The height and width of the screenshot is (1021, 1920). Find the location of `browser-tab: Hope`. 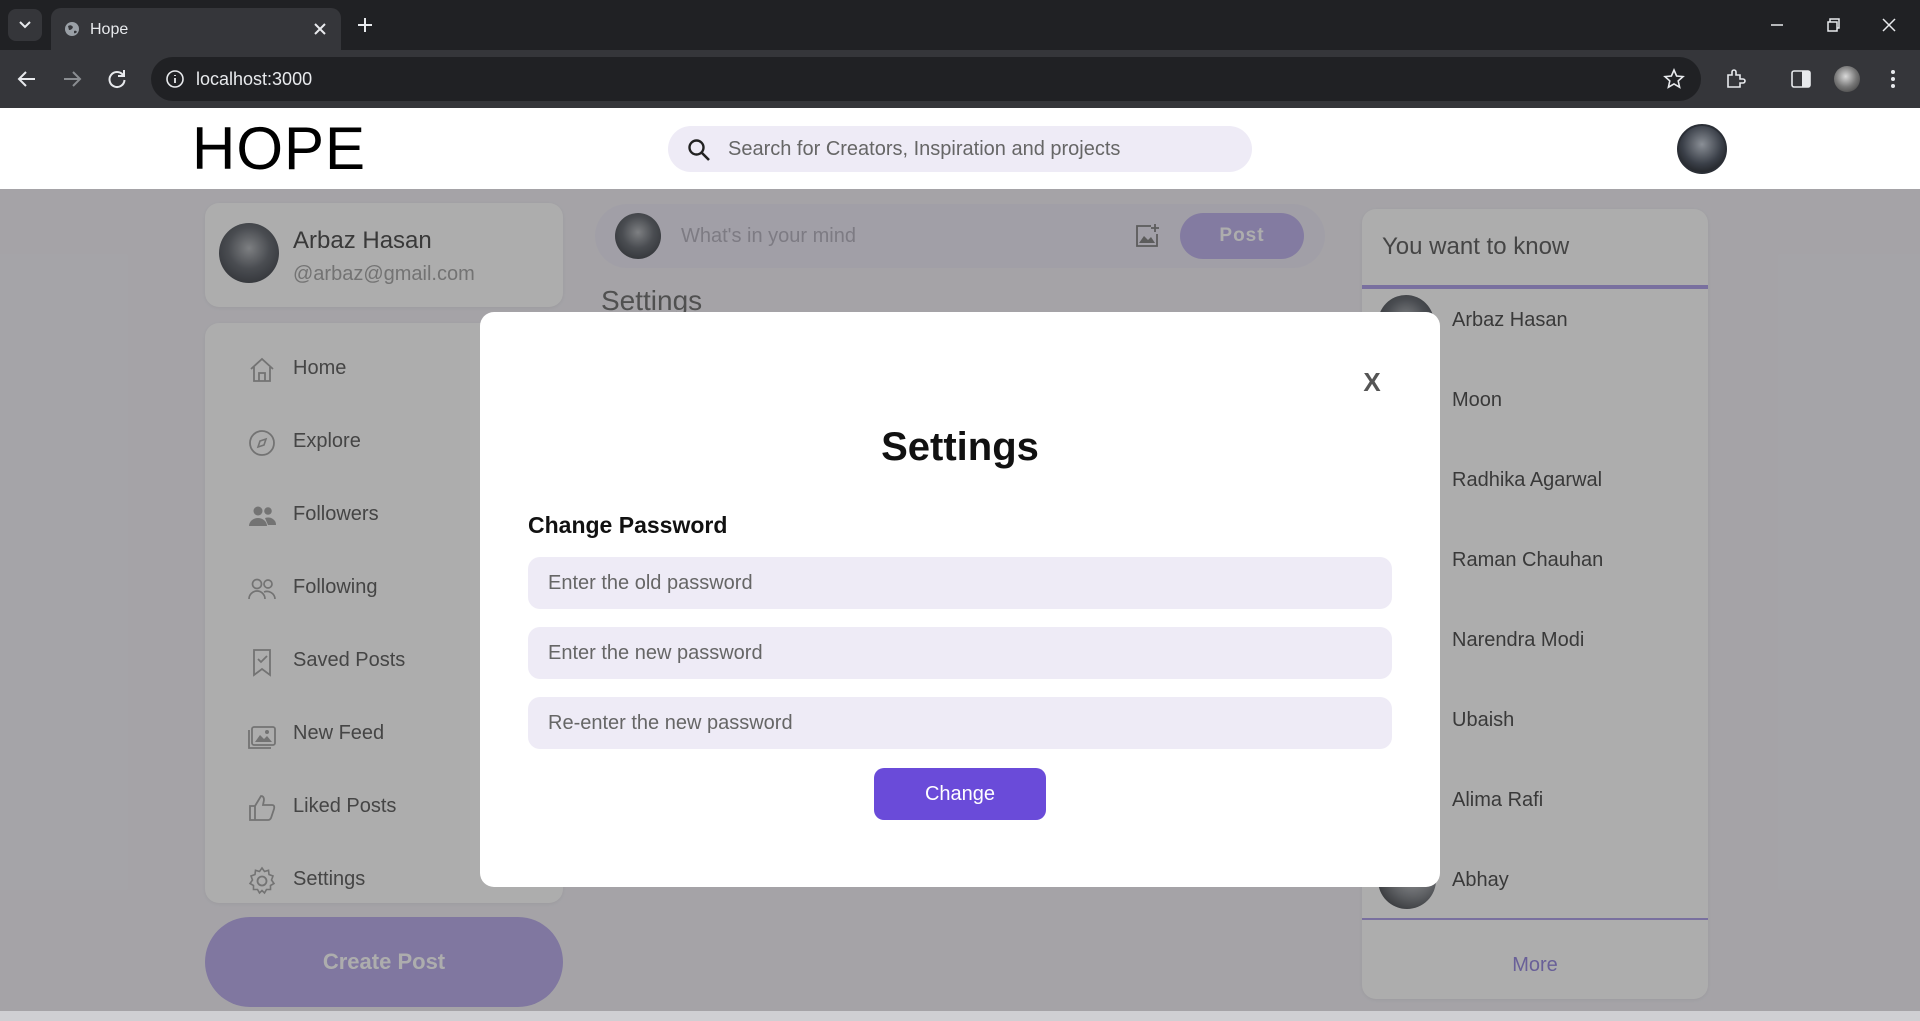

browser-tab: Hope is located at coordinates (196, 29).